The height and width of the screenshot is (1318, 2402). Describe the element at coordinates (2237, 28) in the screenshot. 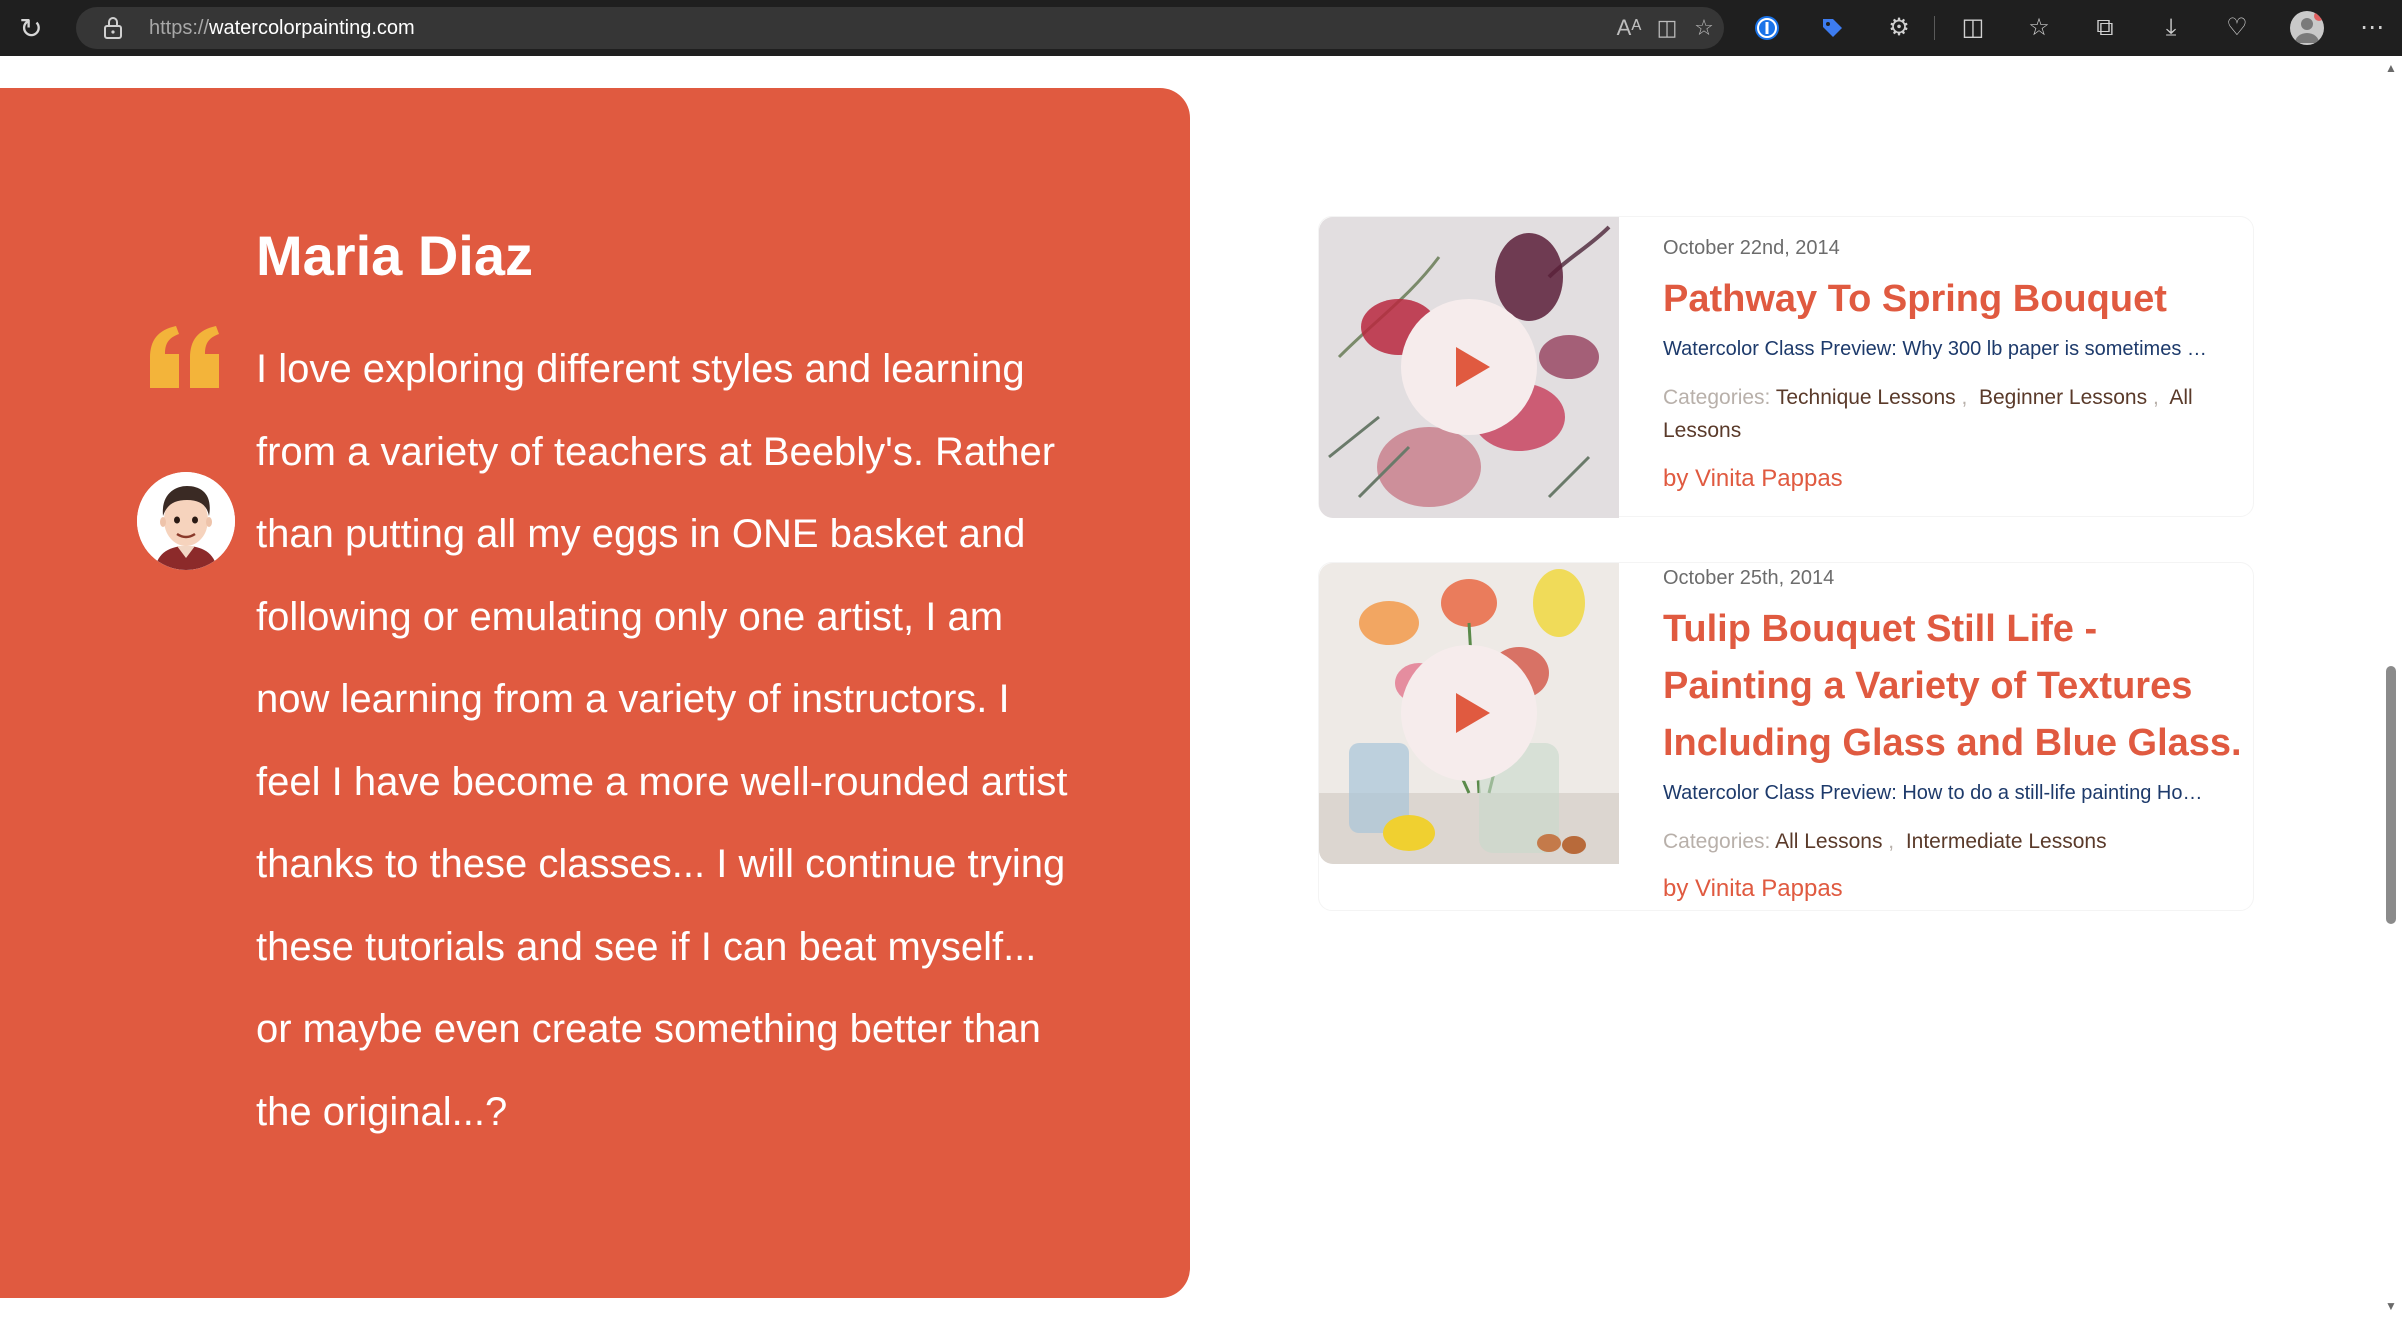

I see `browser-essentials-icon: ♡` at that location.